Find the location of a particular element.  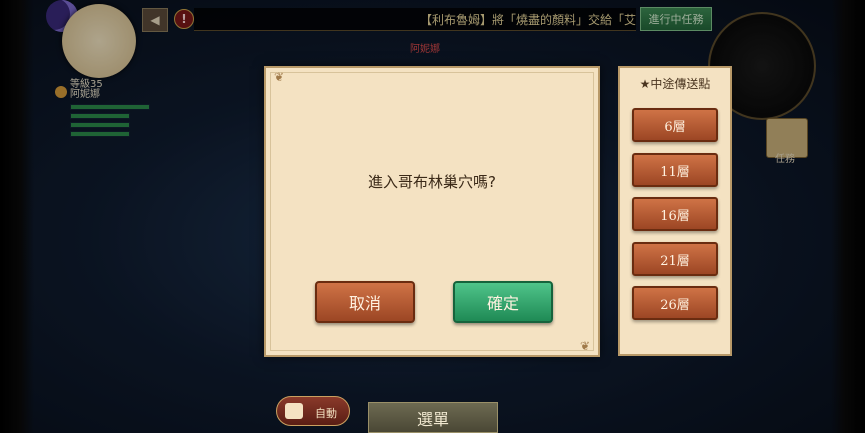

menu-button: 選單 is located at coordinates (433, 417).